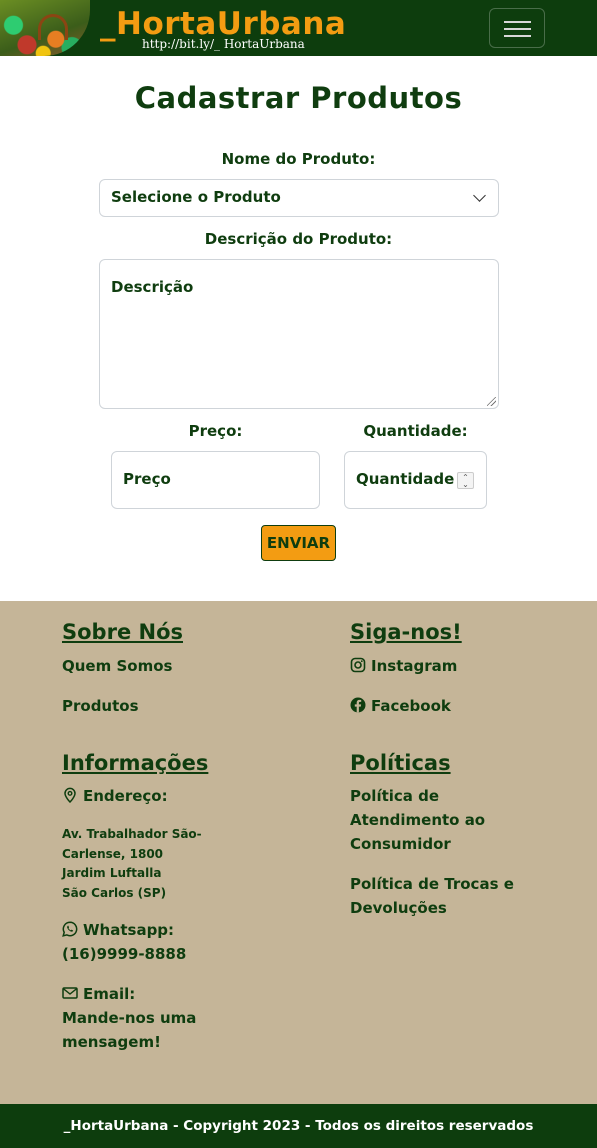 The width and height of the screenshot is (597, 1148). I want to click on price-label: Preço:, so click(215, 431).